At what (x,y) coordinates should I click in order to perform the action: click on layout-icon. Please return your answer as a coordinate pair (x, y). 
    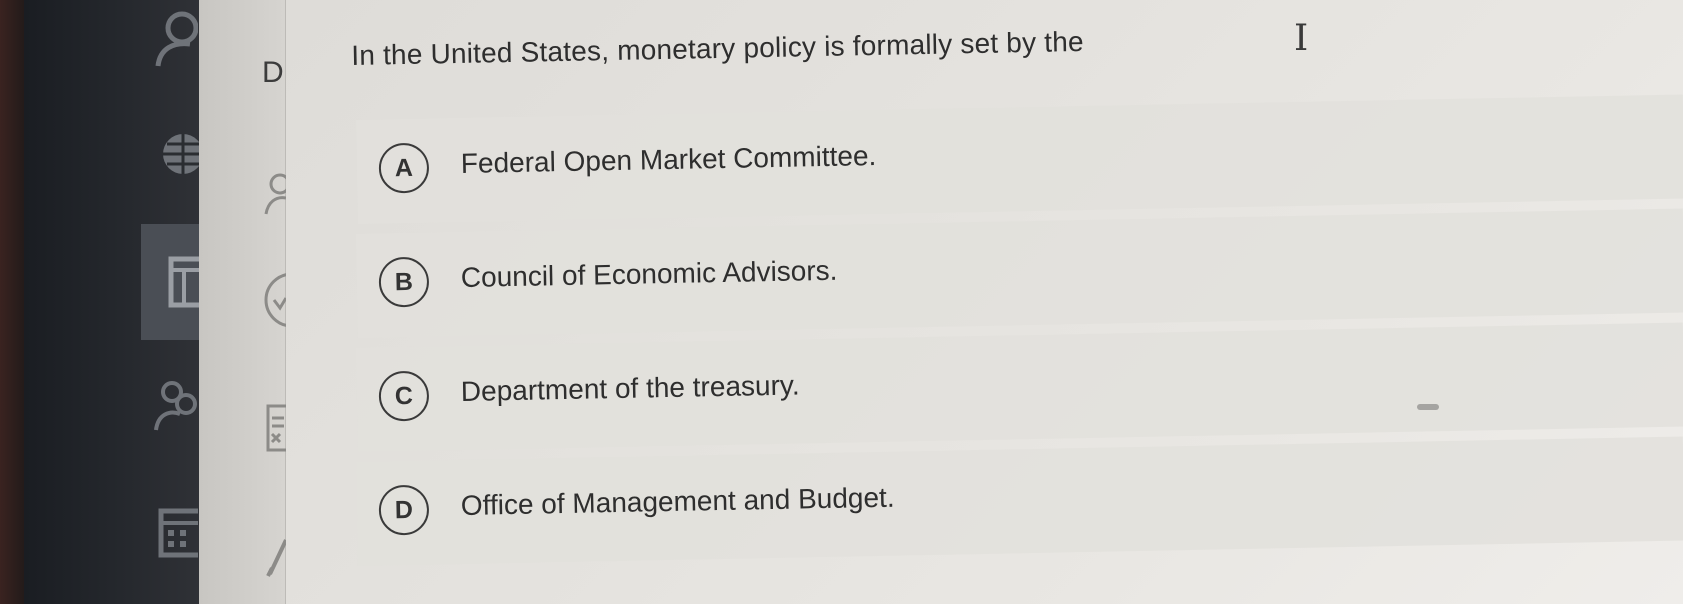
    Looking at the image, I should click on (183, 282).